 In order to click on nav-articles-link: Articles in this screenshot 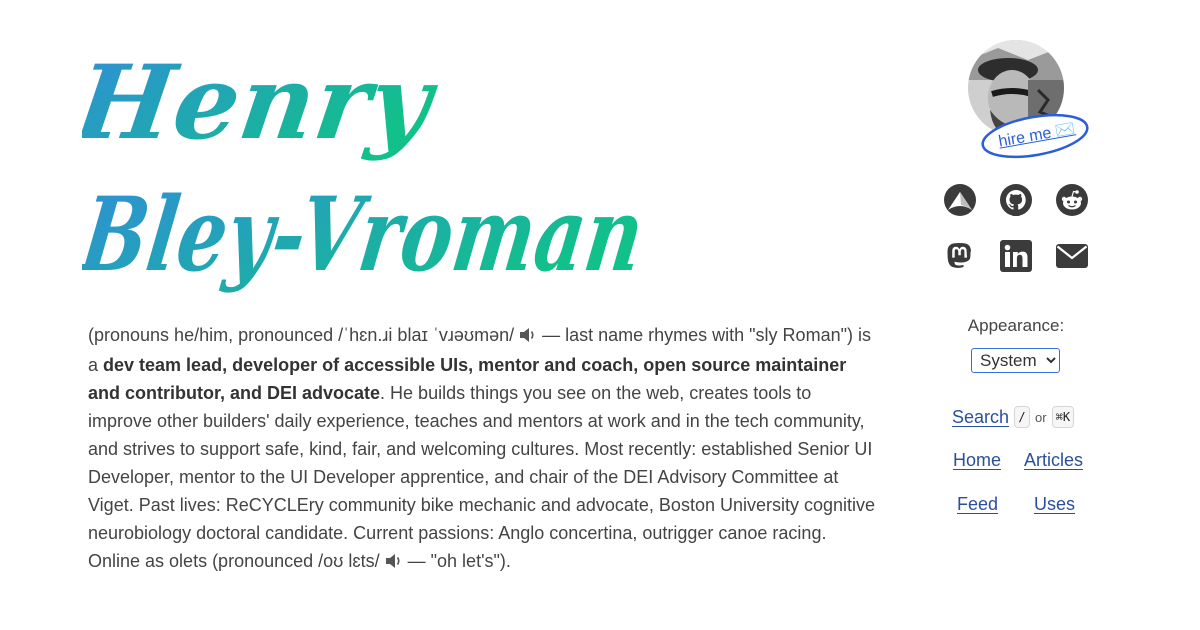, I will do `click(1053, 460)`.